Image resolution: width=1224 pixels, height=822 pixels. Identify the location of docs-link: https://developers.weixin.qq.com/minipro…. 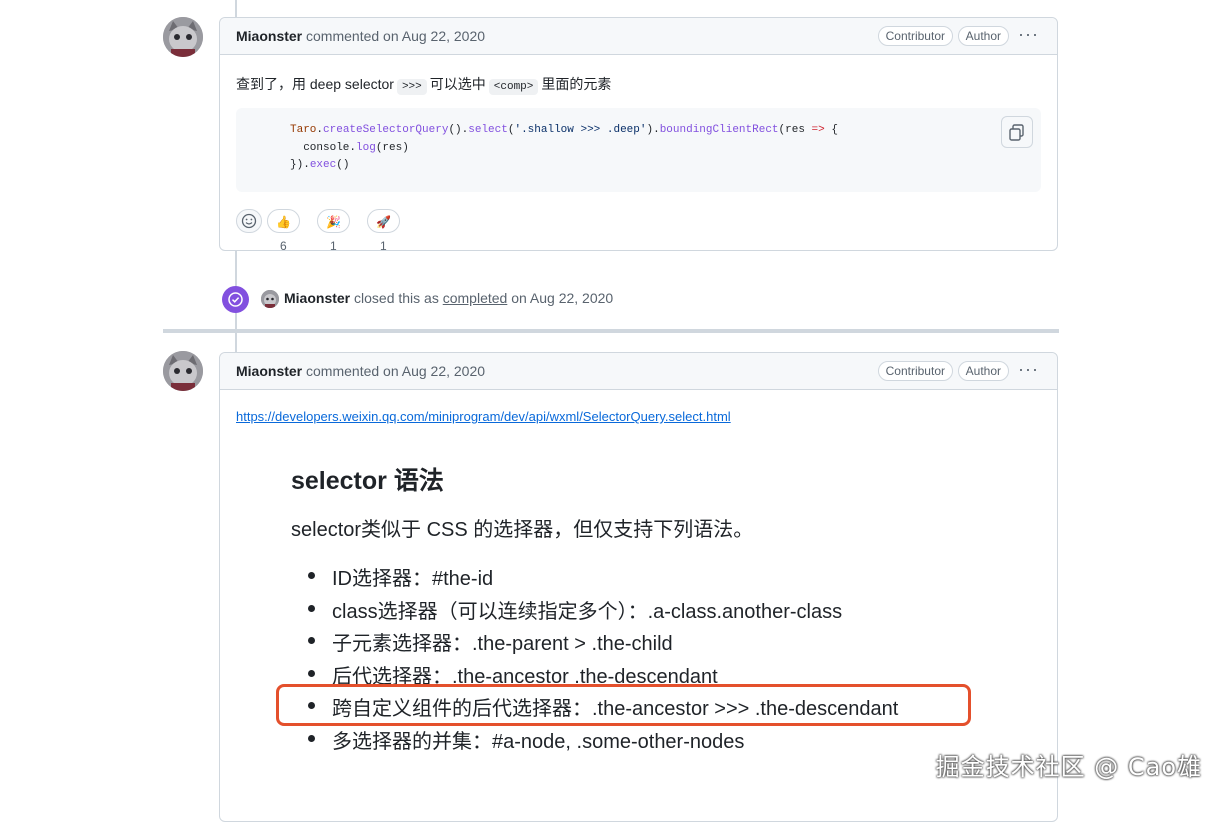
(483, 416).